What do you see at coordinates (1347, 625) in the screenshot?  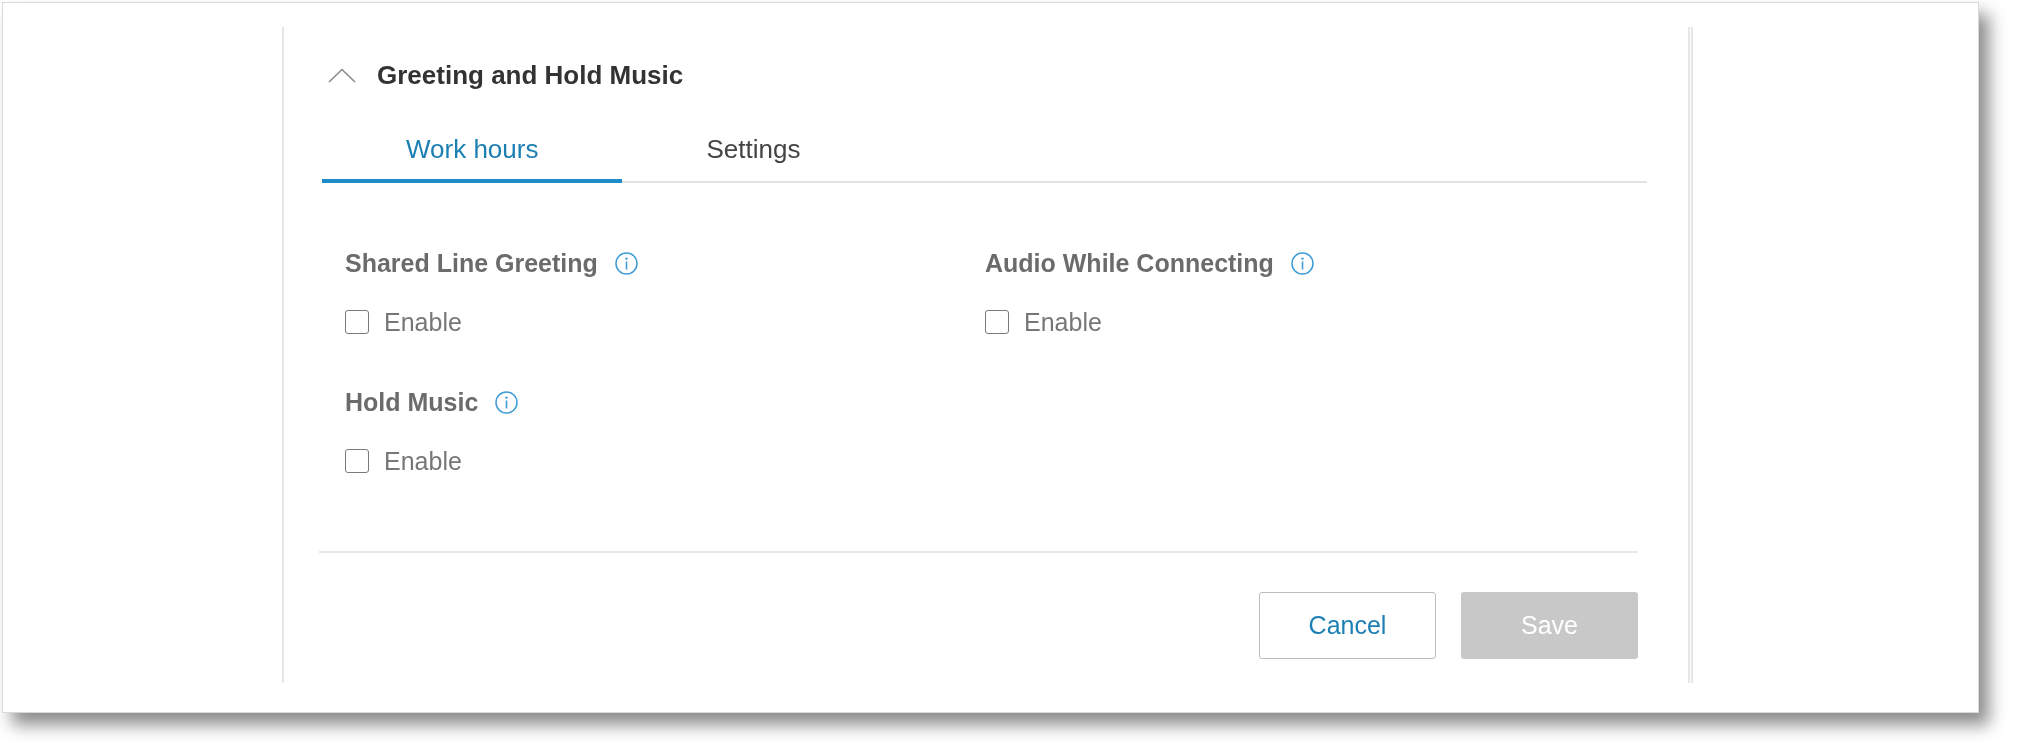 I see `cancel-button: Cancel` at bounding box center [1347, 625].